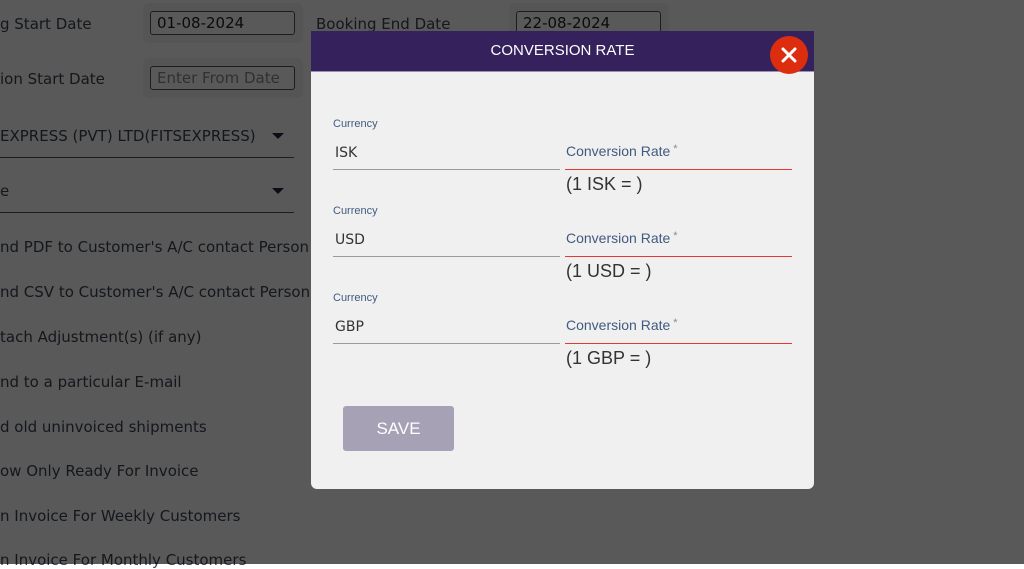 The width and height of the screenshot is (1024, 569). I want to click on save-button: SAVE, so click(398, 428).